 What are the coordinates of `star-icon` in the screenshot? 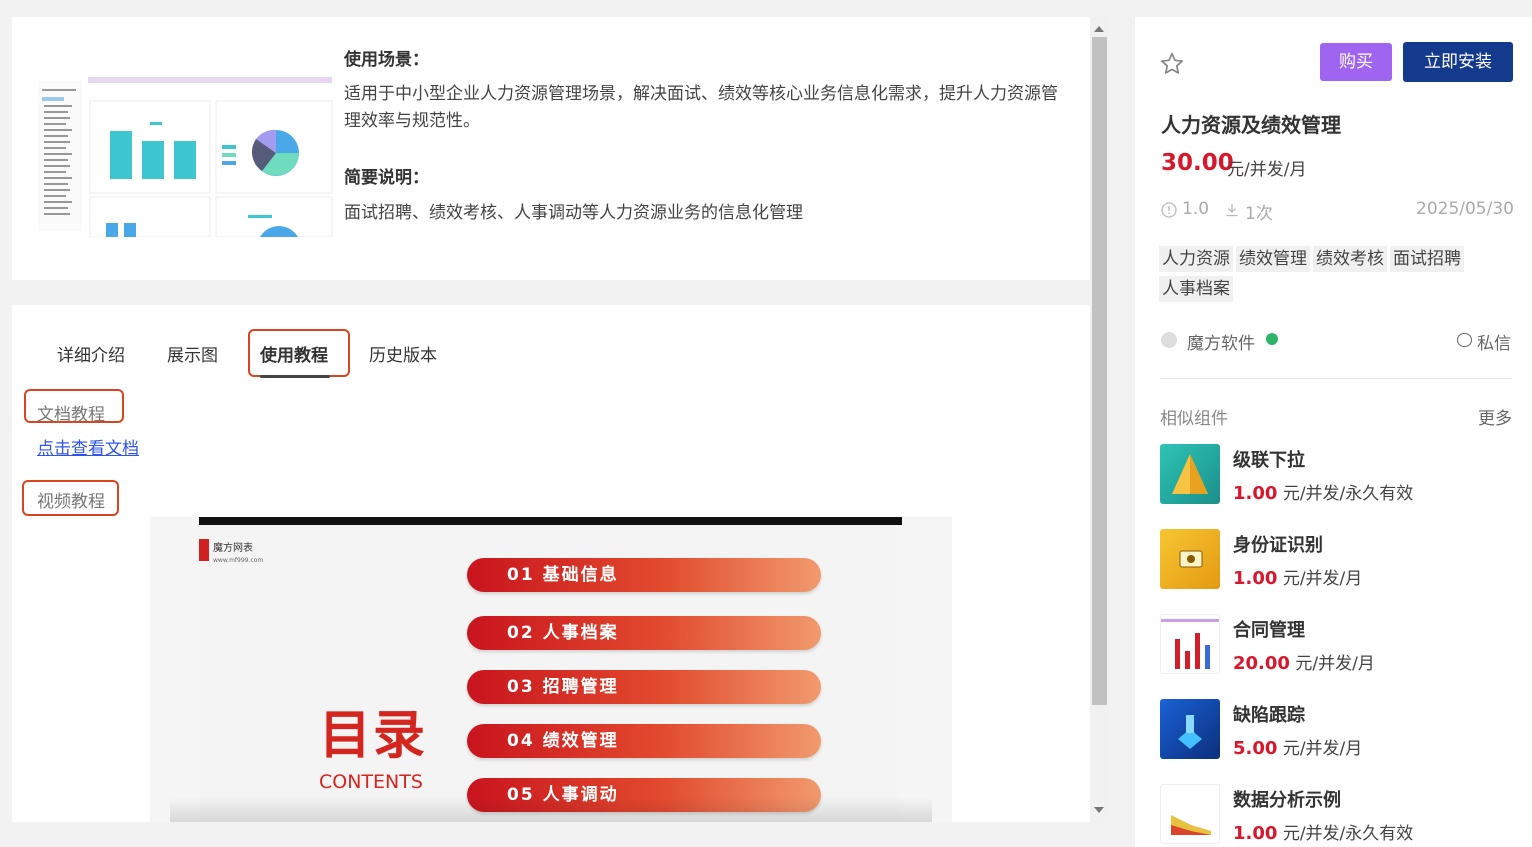 It's located at (1172, 64).